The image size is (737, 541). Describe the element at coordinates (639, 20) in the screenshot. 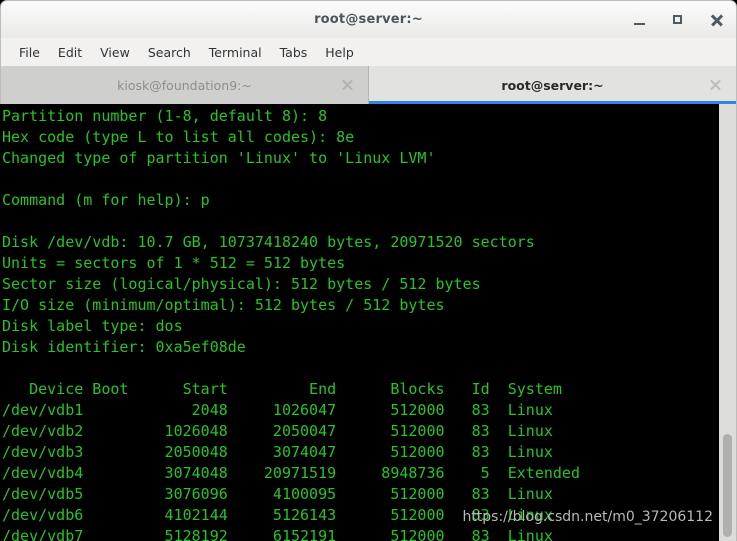

I see `minimize-icon` at that location.